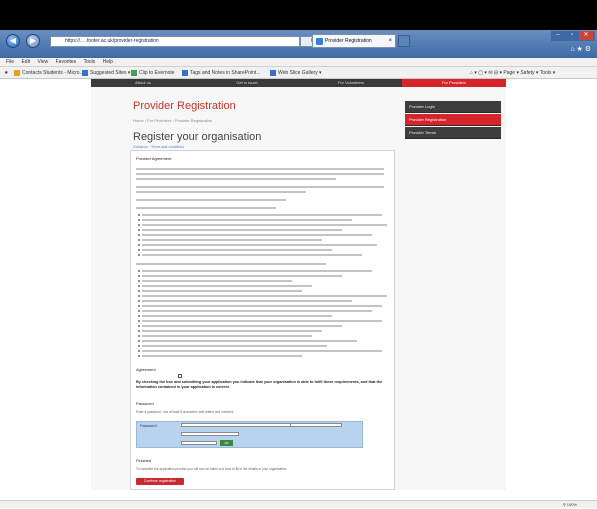  What do you see at coordinates (512, 73) in the screenshot?
I see `command-bar: ⌂ ▾ ▢ ▾ ✉ ⊟ ▾ Page ▾ Safety ▾ Tools ▾` at bounding box center [512, 73].